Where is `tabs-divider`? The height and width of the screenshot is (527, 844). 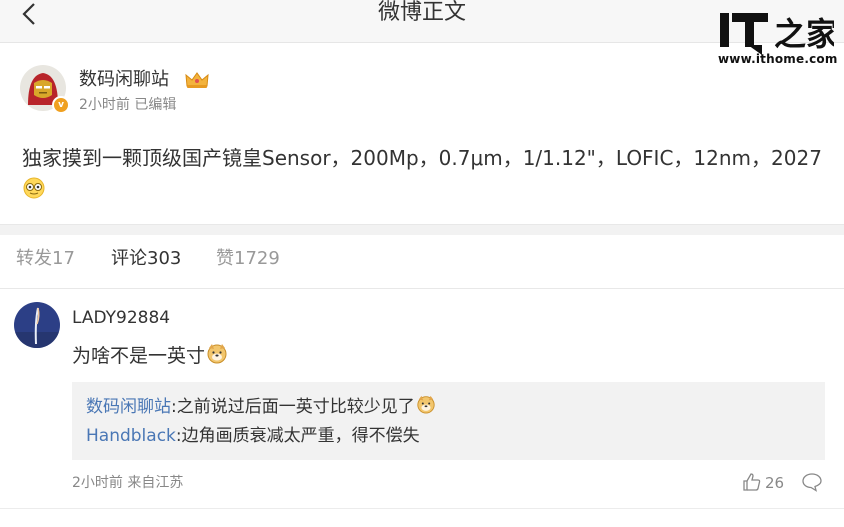 tabs-divider is located at coordinates (422, 288).